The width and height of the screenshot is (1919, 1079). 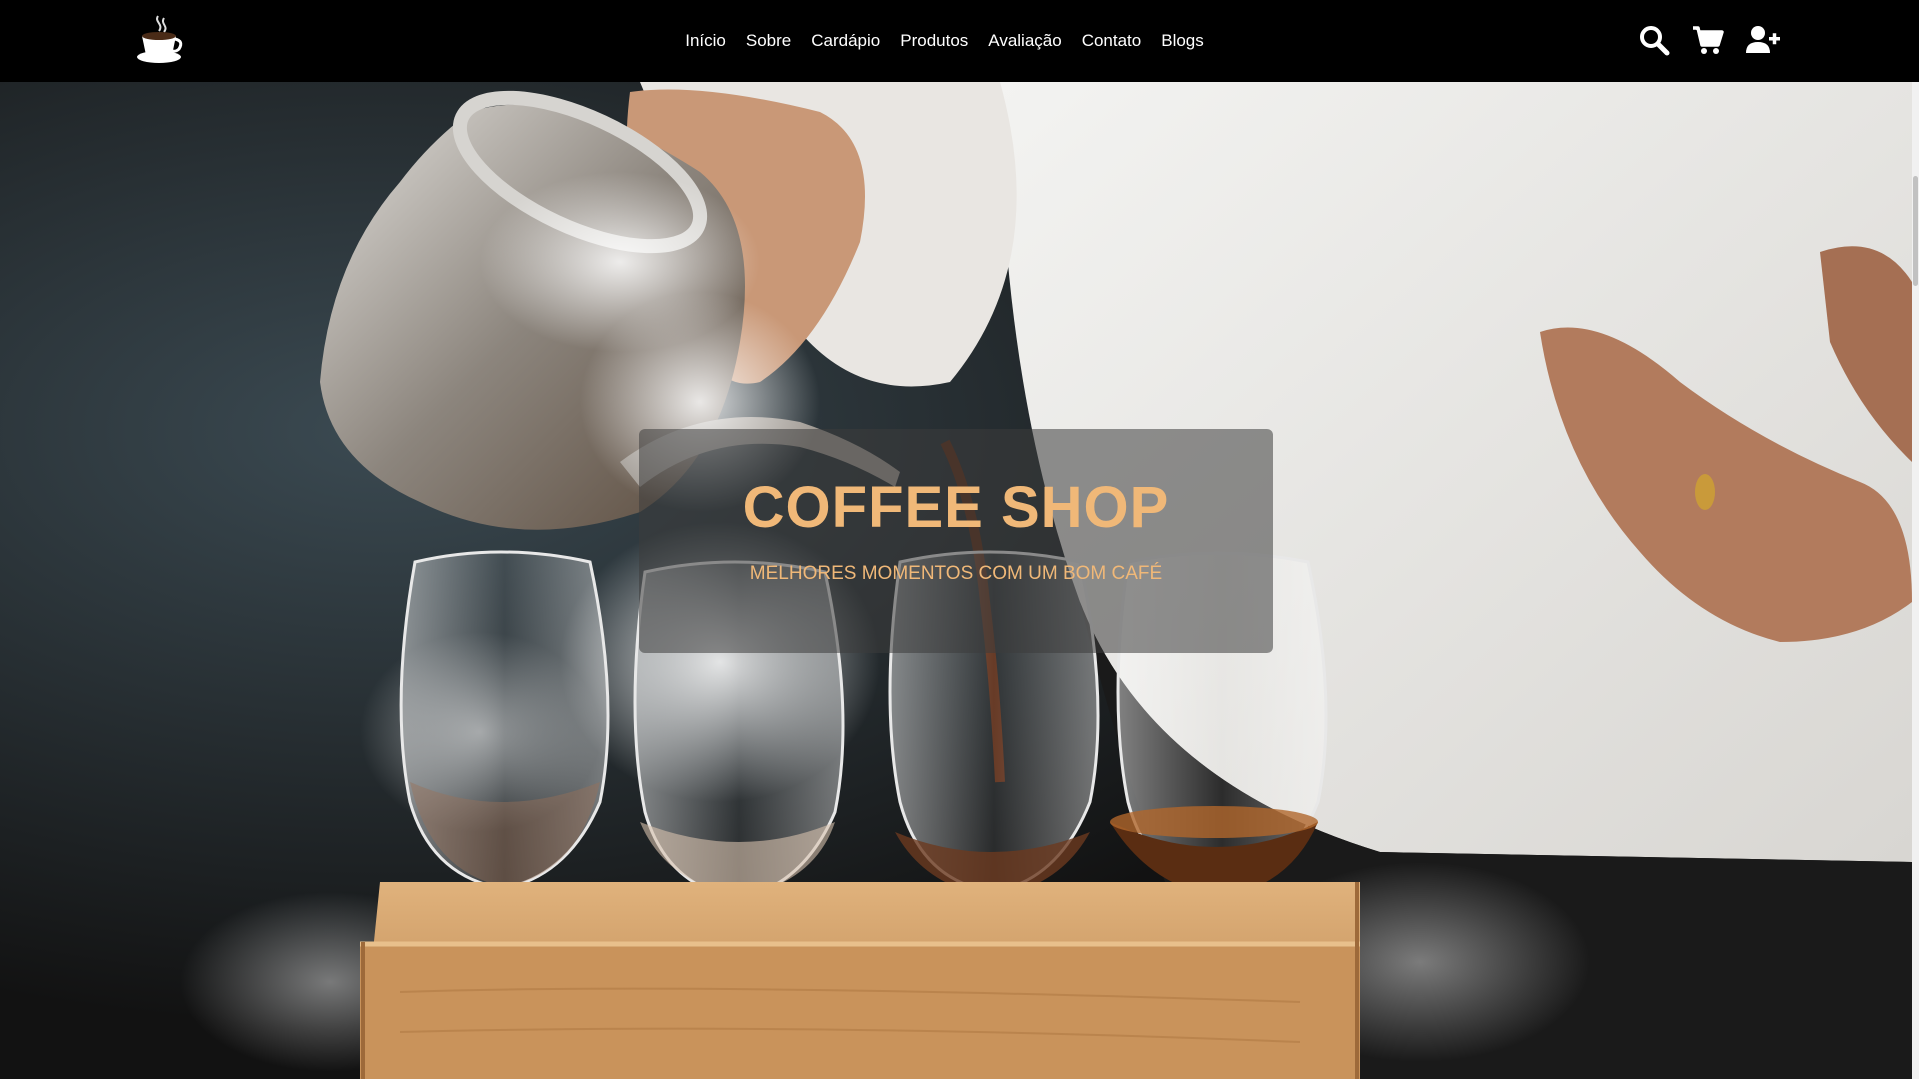 What do you see at coordinates (956, 573) in the screenshot?
I see `hero-subtitle: MELHORES MOMENTOS COM UM BOM CAFÉ` at bounding box center [956, 573].